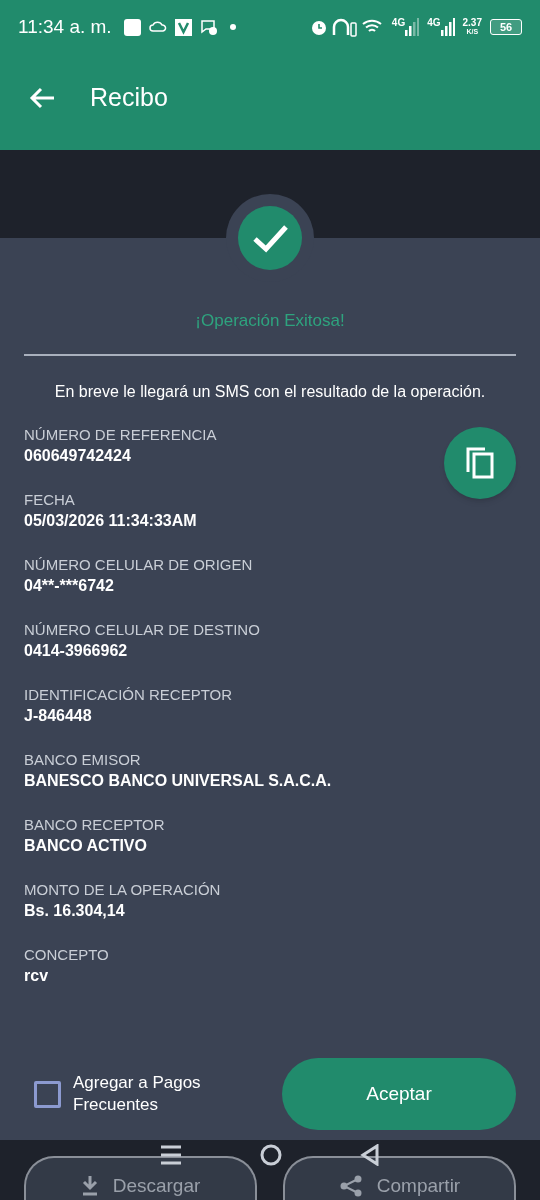 The height and width of the screenshot is (1200, 540). I want to click on field-label: FECHA, so click(49, 499).